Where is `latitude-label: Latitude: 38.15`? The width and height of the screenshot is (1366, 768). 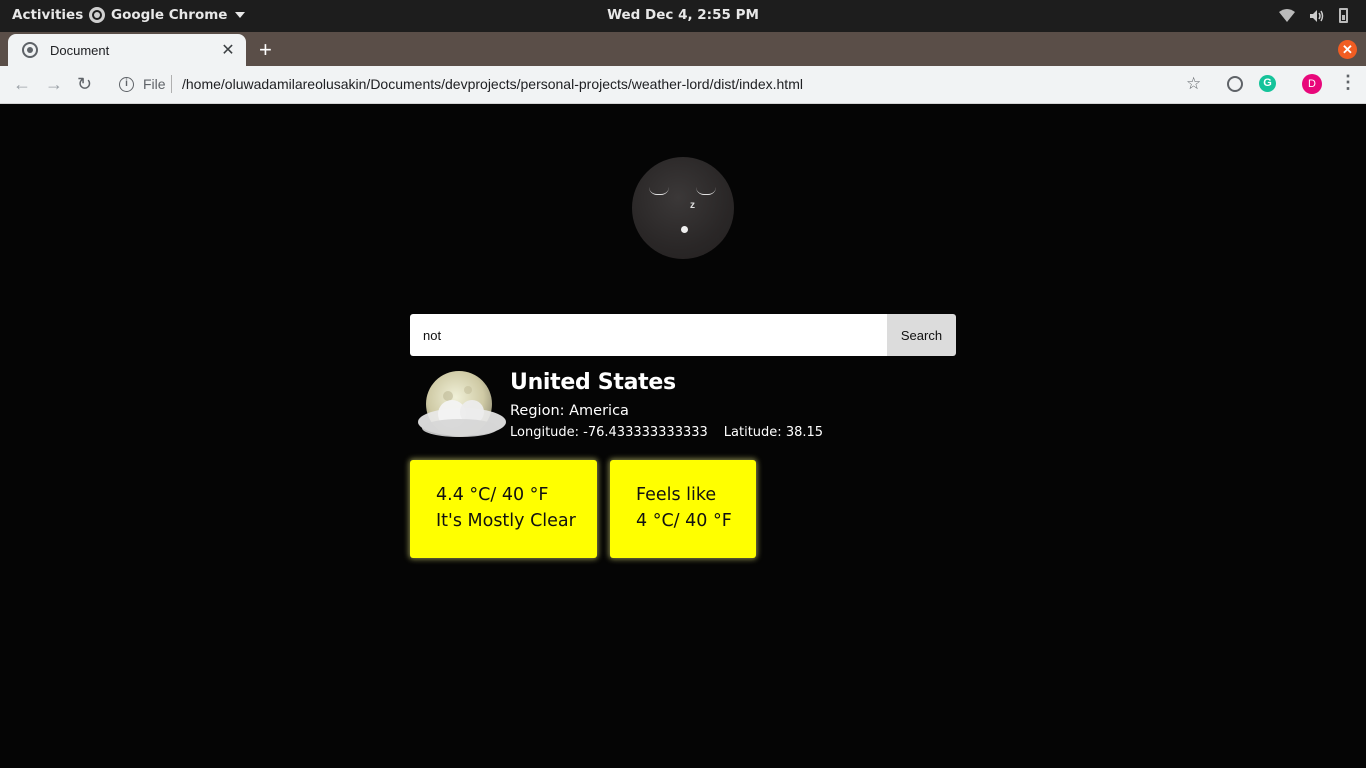
latitude-label: Latitude: 38.15 is located at coordinates (773, 432).